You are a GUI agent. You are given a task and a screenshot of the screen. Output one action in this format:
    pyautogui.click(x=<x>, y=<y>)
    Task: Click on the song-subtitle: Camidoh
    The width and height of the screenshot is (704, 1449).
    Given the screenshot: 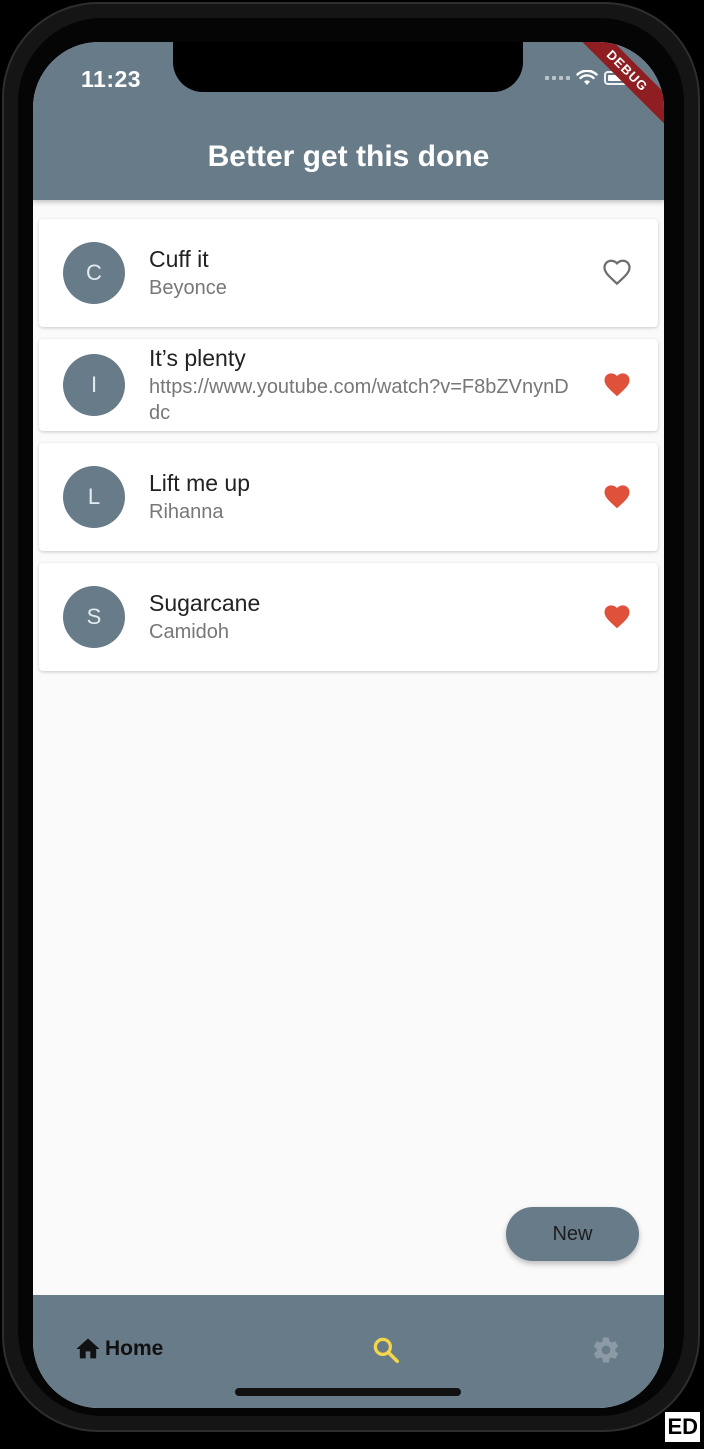 What is the action you would take?
    pyautogui.click(x=189, y=632)
    